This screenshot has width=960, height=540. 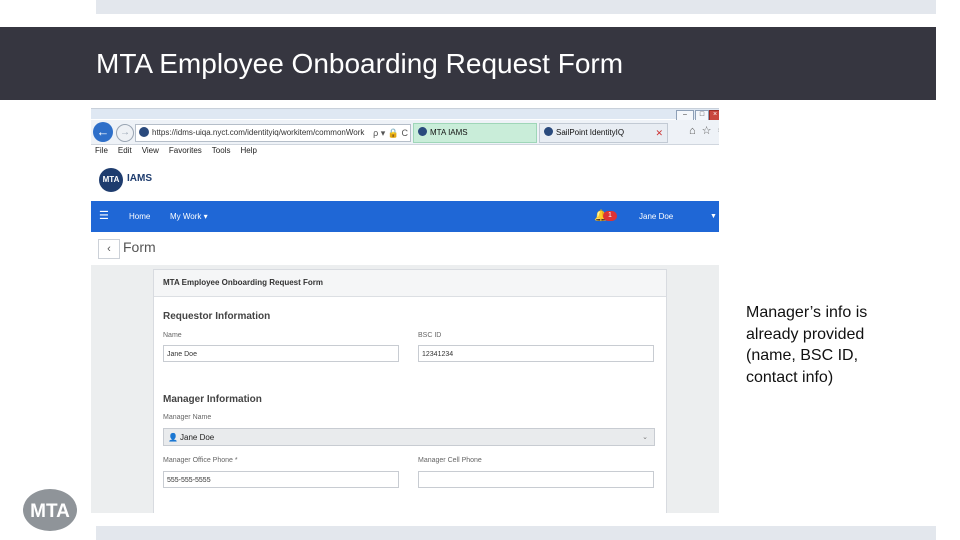 I want to click on manager-name-value: Jane Doe, so click(x=197, y=437).